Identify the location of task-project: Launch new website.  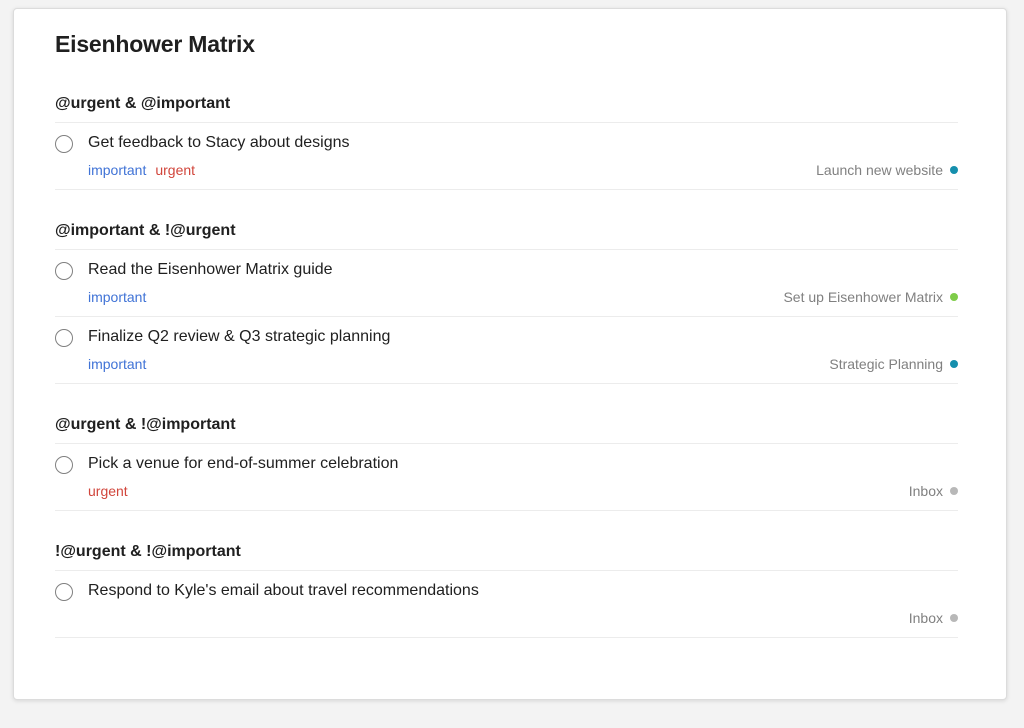
(887, 170).